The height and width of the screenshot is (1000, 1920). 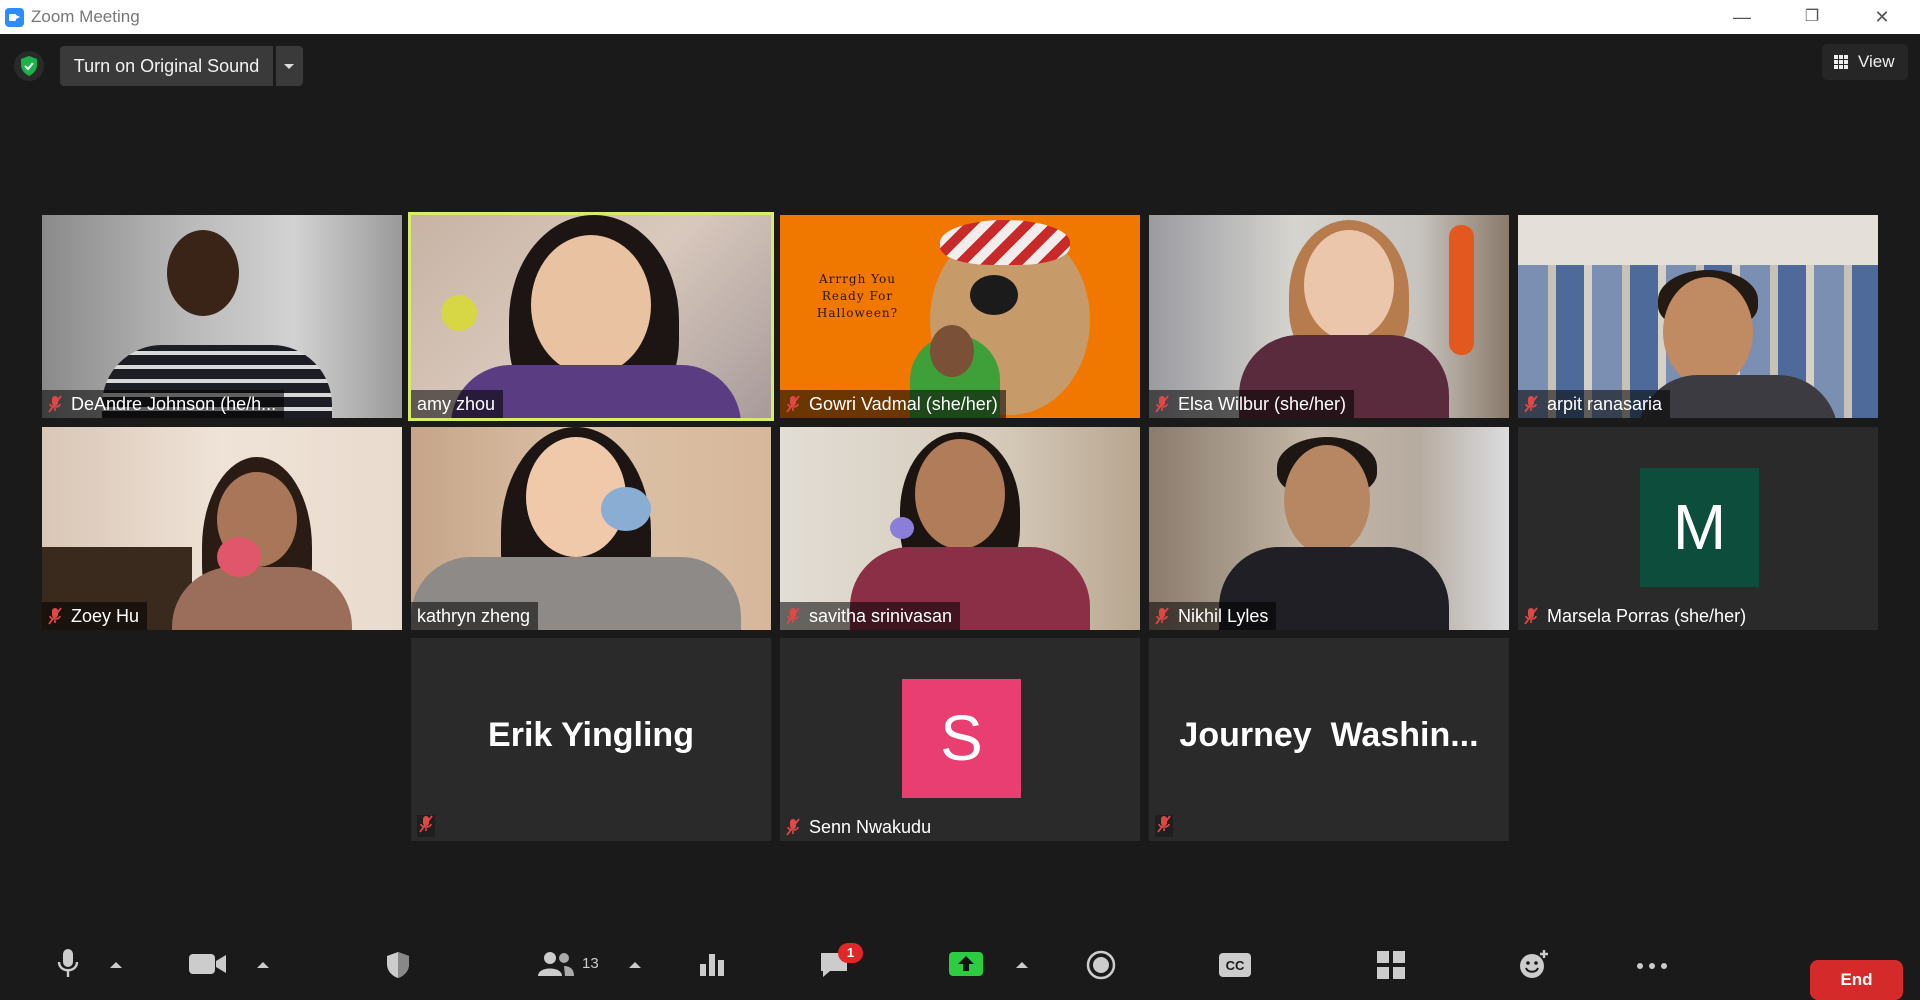 I want to click on participant-name-tag: amy zhou, so click(x=457, y=404).